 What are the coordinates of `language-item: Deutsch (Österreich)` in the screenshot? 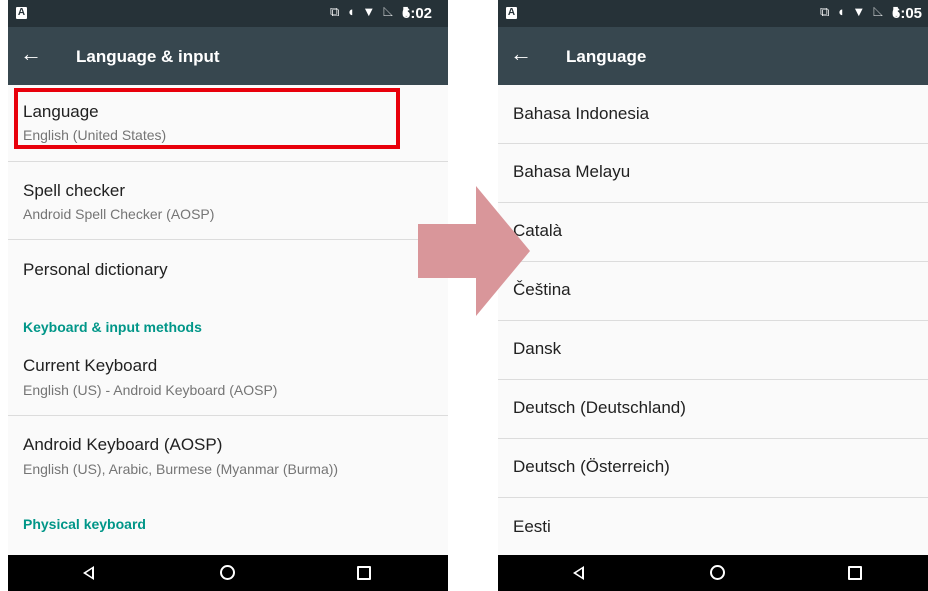 It's located at (713, 468).